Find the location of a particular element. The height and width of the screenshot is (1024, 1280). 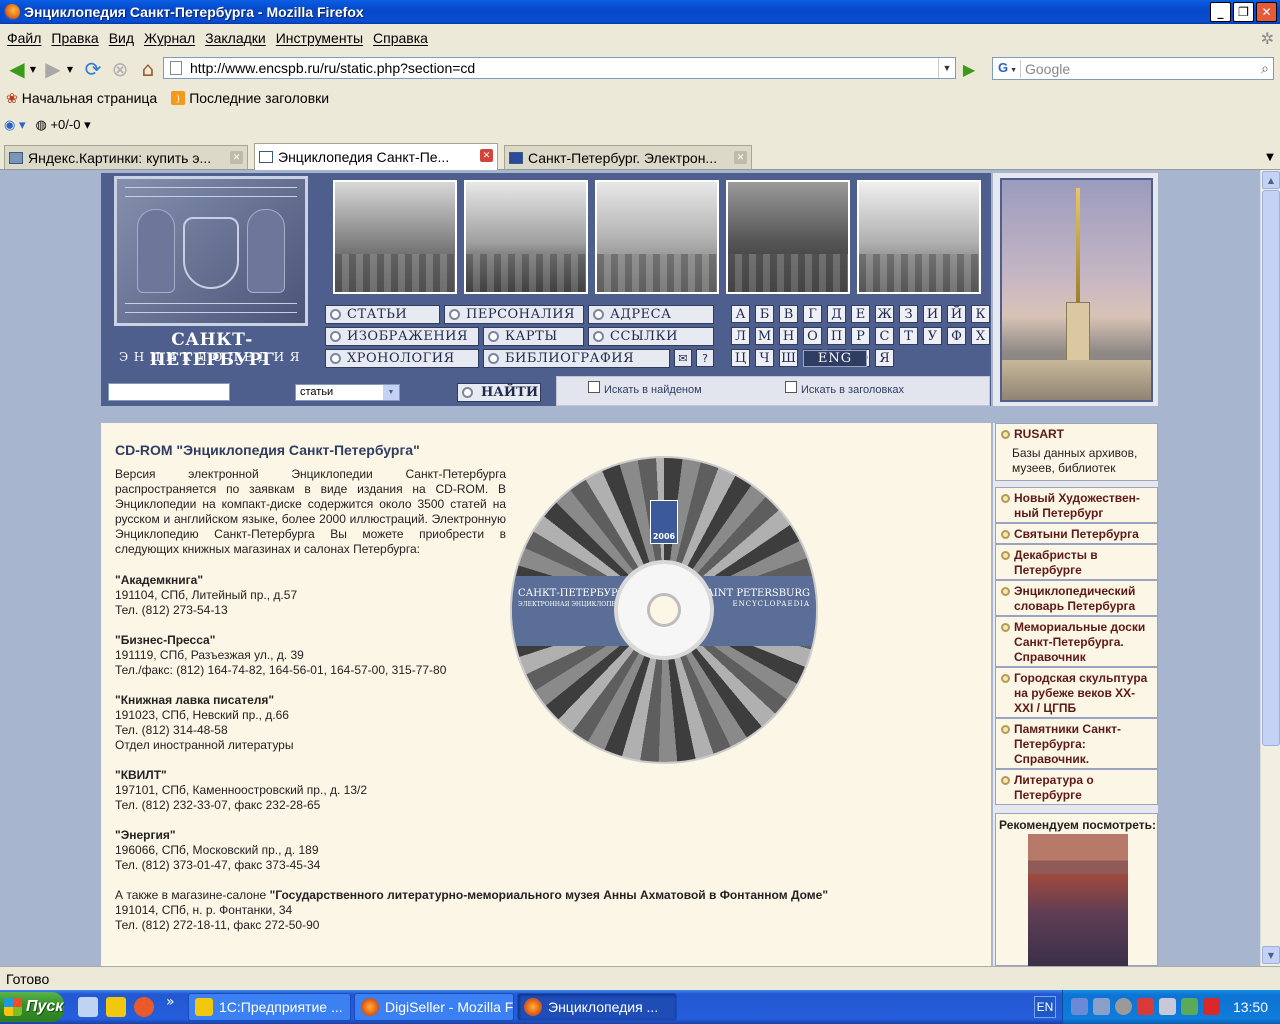

letter-link: П is located at coordinates (836, 336).